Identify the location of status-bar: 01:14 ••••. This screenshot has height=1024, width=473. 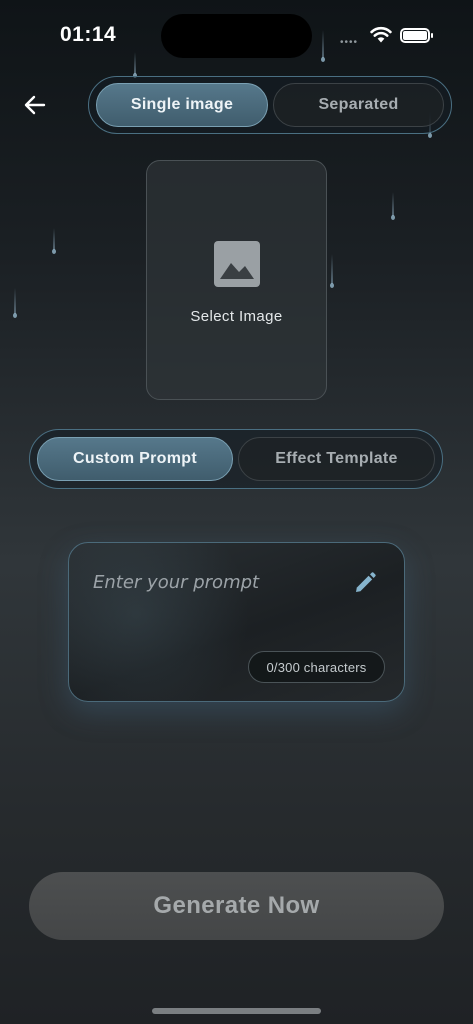
(236, 35).